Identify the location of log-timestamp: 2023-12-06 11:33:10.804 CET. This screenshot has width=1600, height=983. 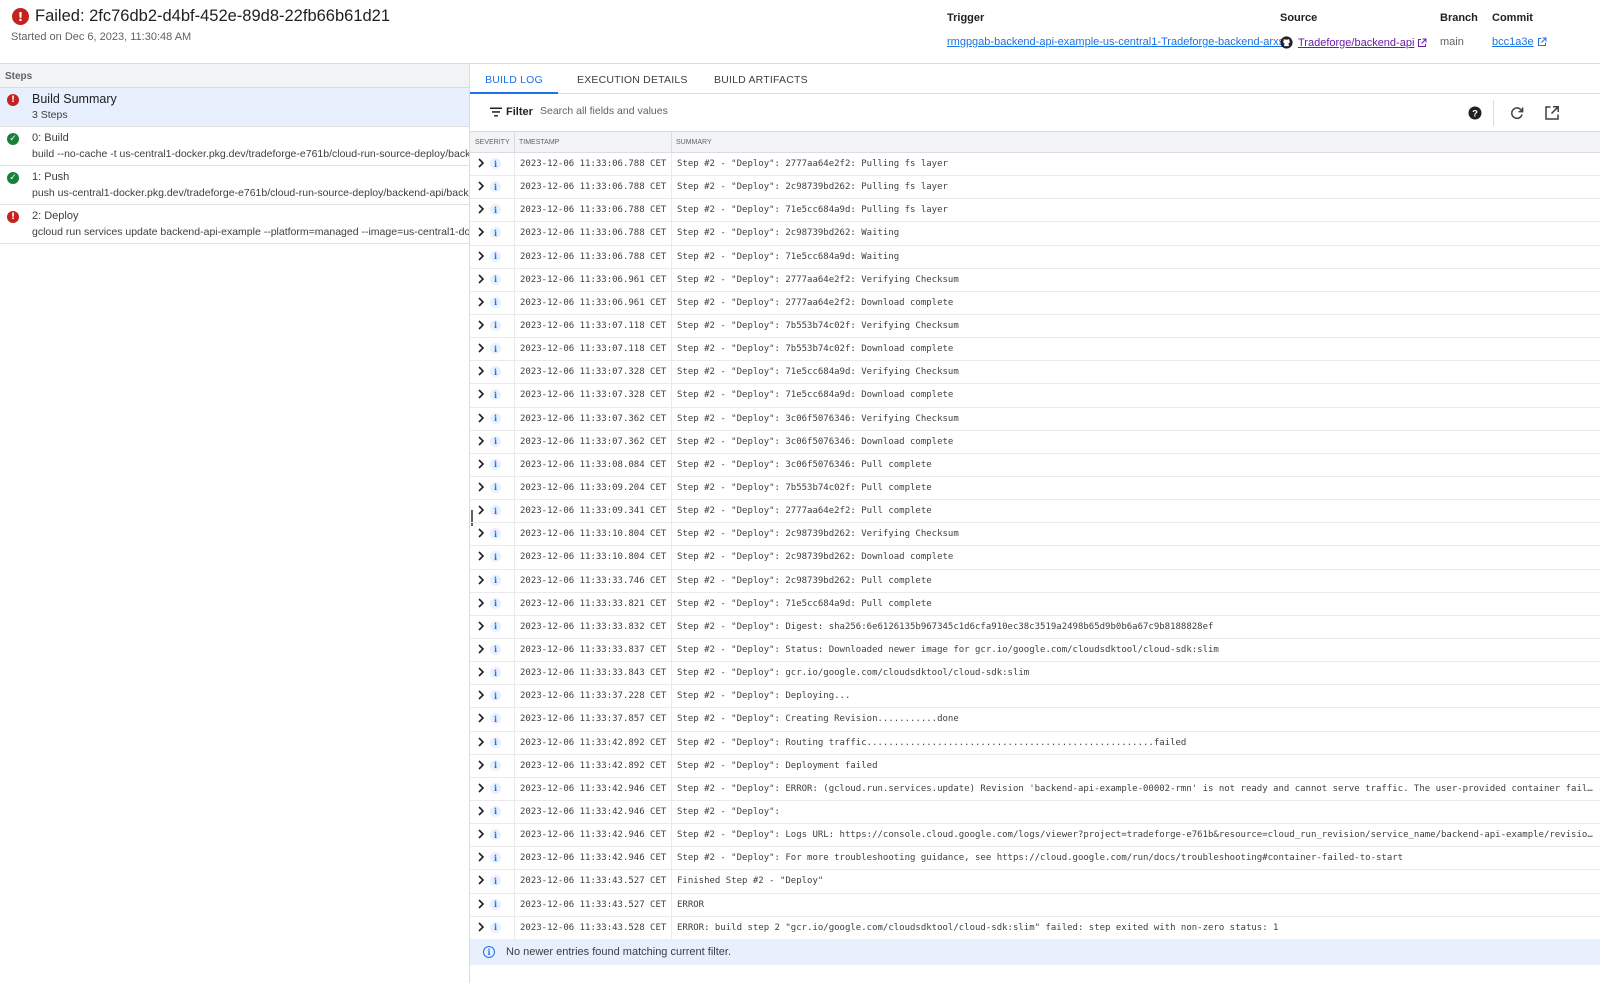
(593, 557).